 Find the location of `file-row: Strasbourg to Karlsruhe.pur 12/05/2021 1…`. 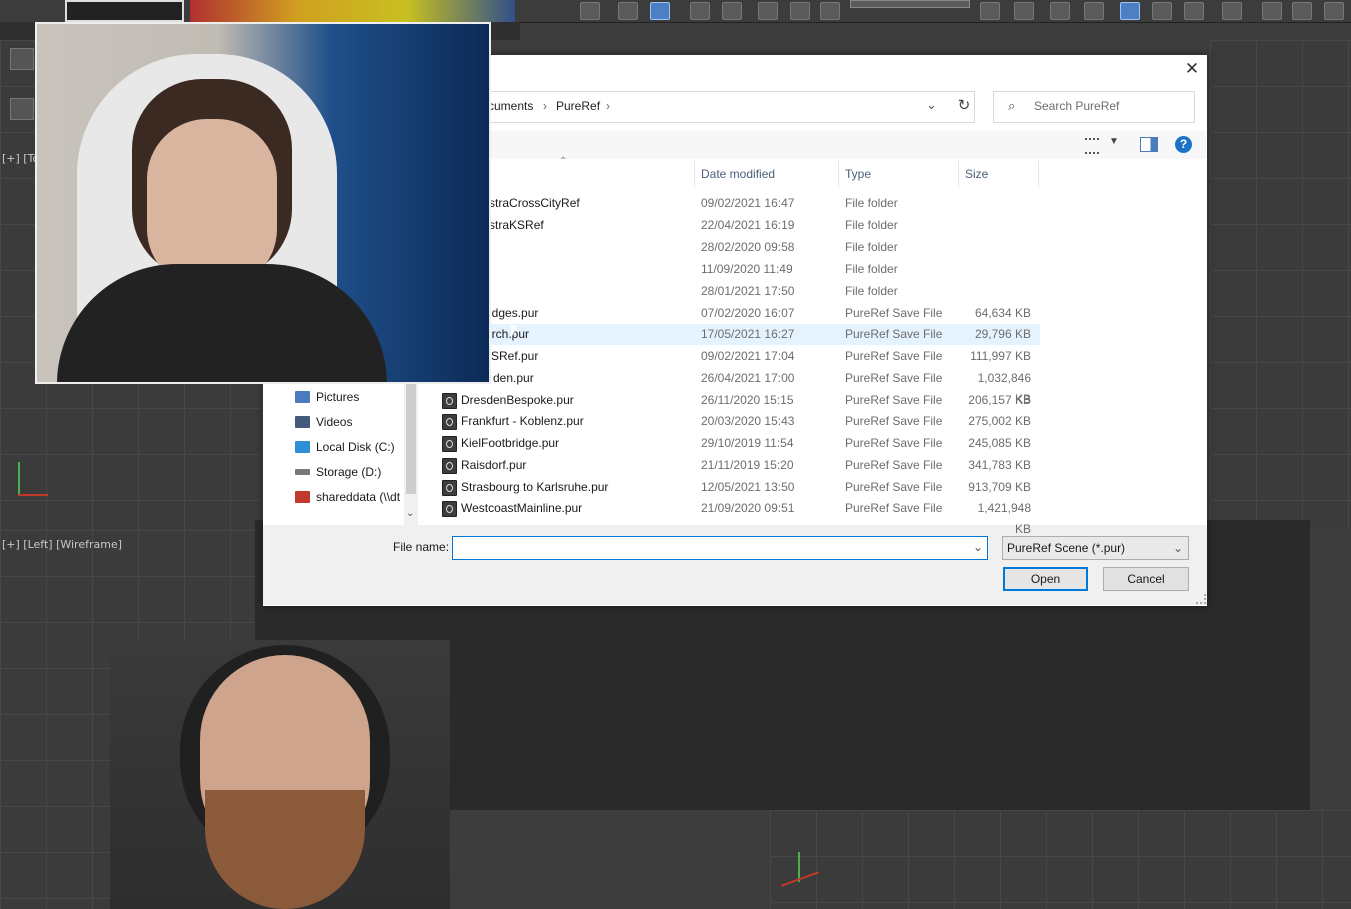

file-row: Strasbourg to Karlsruhe.pur 12/05/2021 1… is located at coordinates (740, 487).